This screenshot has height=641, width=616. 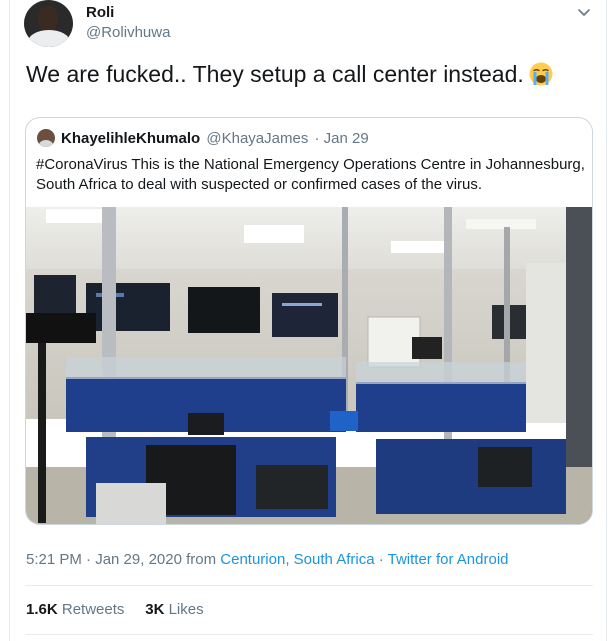 I want to click on quoted-avatar-shirt, so click(x=46, y=143).